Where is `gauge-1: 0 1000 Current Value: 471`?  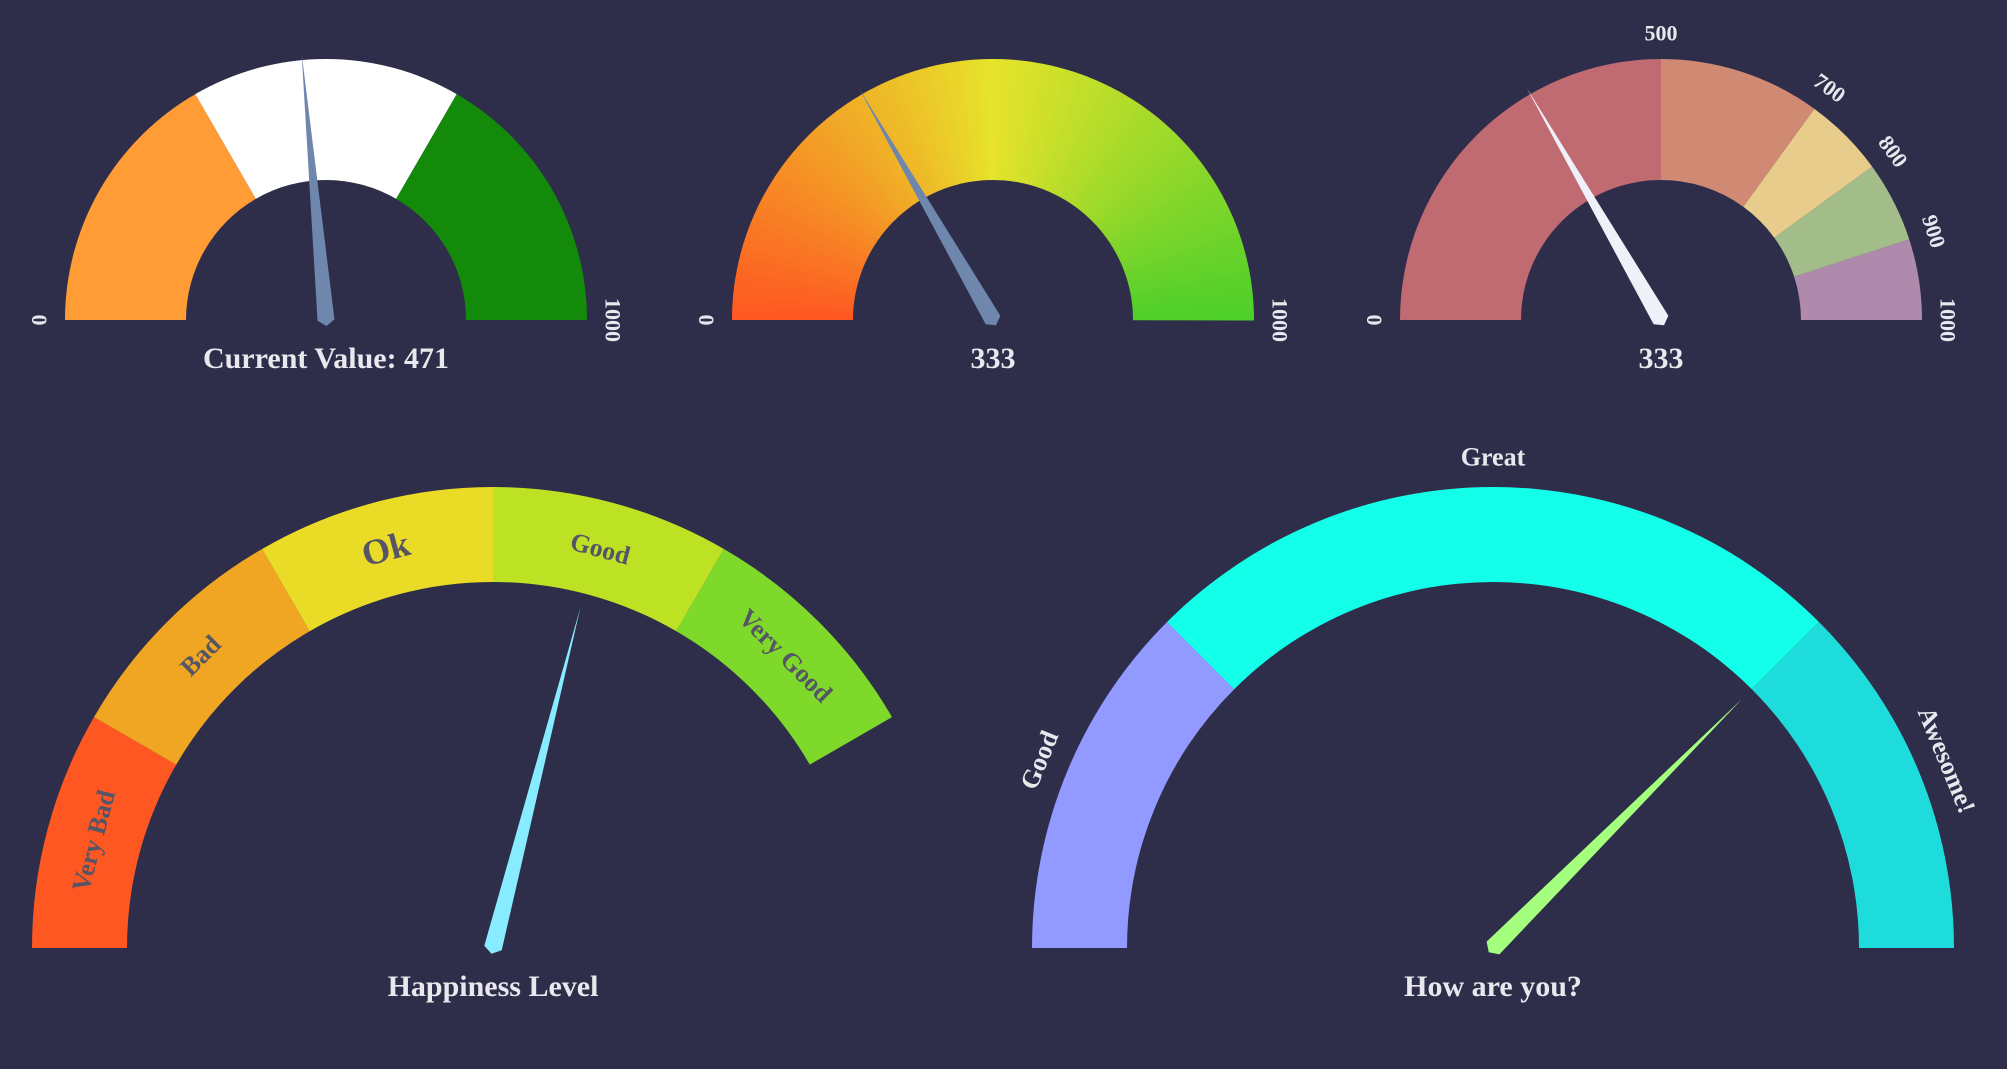 gauge-1: 0 1000 Current Value: 471 is located at coordinates (326, 214).